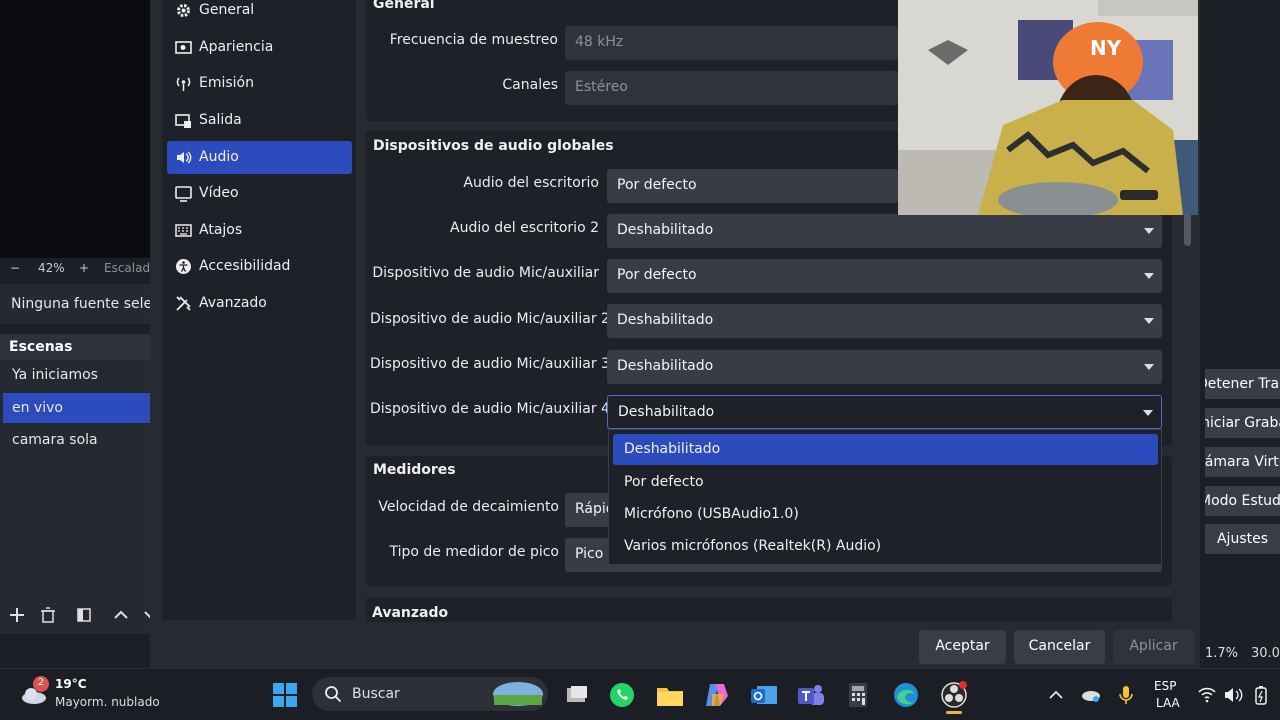 Image resolution: width=1280 pixels, height=720 pixels. Describe the element at coordinates (333, 694) in the screenshot. I see `search-icon` at that location.